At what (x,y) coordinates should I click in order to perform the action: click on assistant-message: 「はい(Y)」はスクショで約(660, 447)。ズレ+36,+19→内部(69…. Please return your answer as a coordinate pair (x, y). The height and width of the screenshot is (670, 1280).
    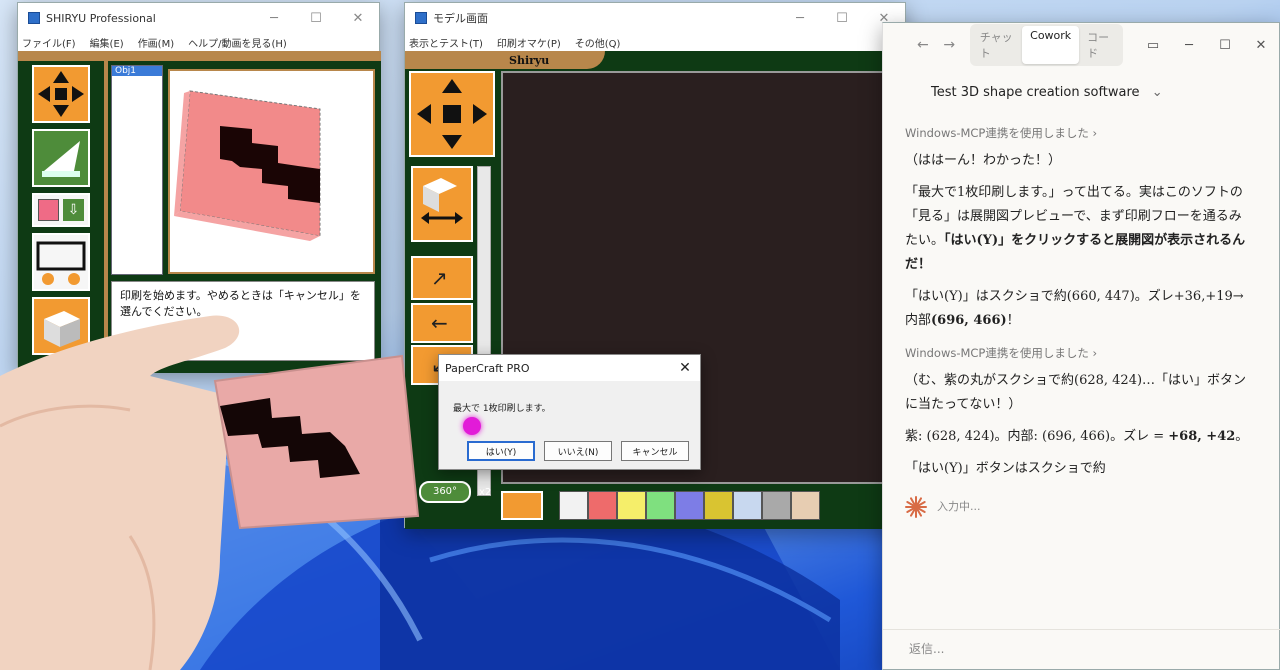
    Looking at the image, I should click on (1077, 309).